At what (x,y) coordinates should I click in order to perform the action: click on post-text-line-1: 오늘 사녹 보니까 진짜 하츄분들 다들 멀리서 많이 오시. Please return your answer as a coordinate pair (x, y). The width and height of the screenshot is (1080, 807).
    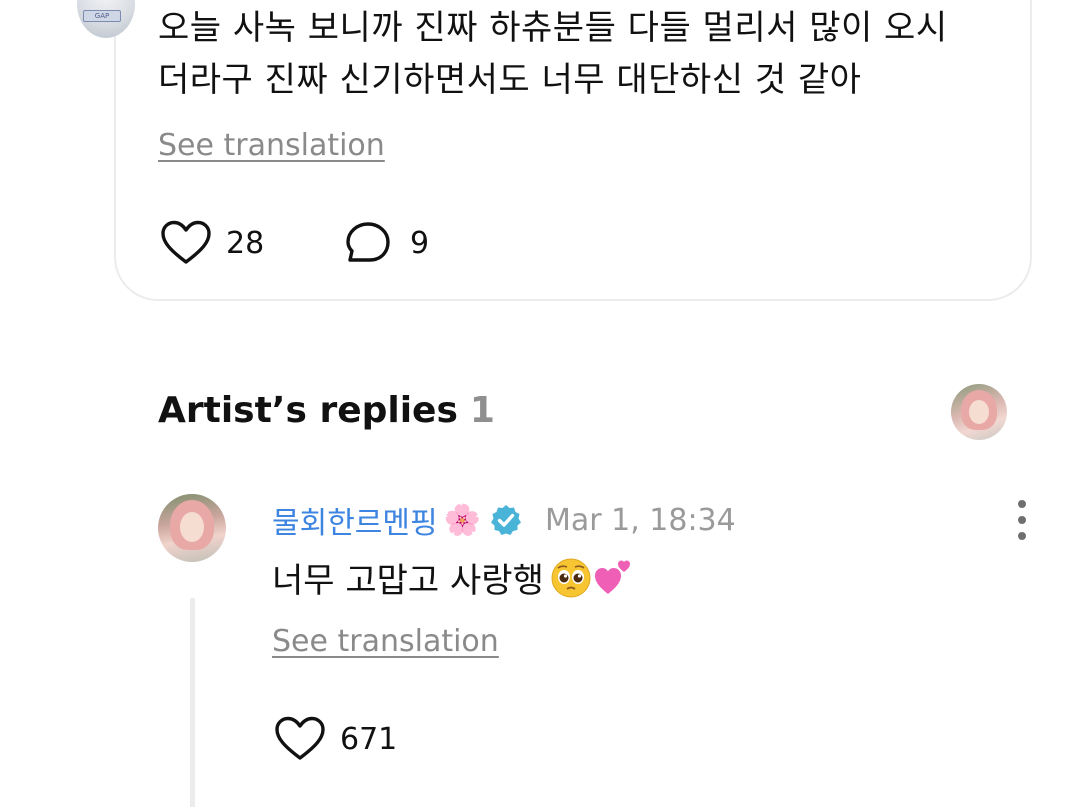
    Looking at the image, I should click on (553, 28).